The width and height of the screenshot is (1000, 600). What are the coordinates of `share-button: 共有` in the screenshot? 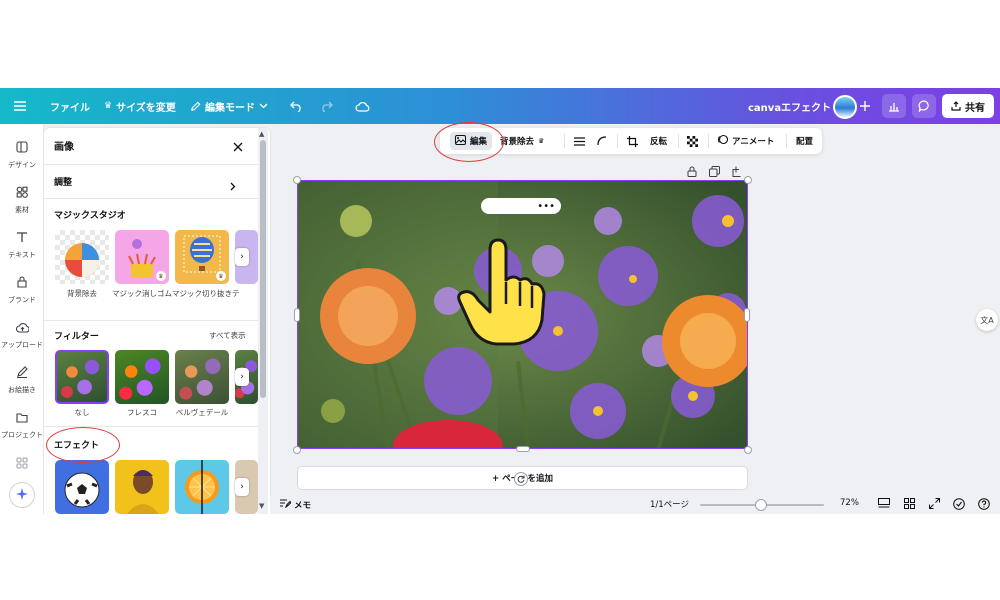 It's located at (968, 106).